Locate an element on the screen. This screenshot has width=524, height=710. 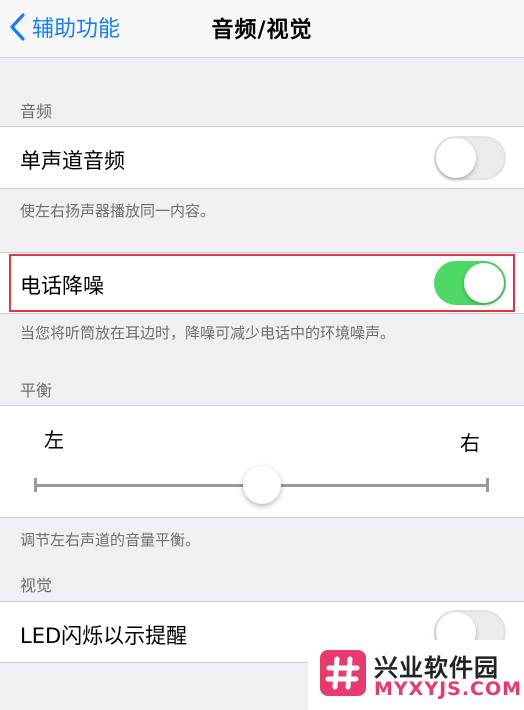
mono-audio-toggle is located at coordinates (470, 158).